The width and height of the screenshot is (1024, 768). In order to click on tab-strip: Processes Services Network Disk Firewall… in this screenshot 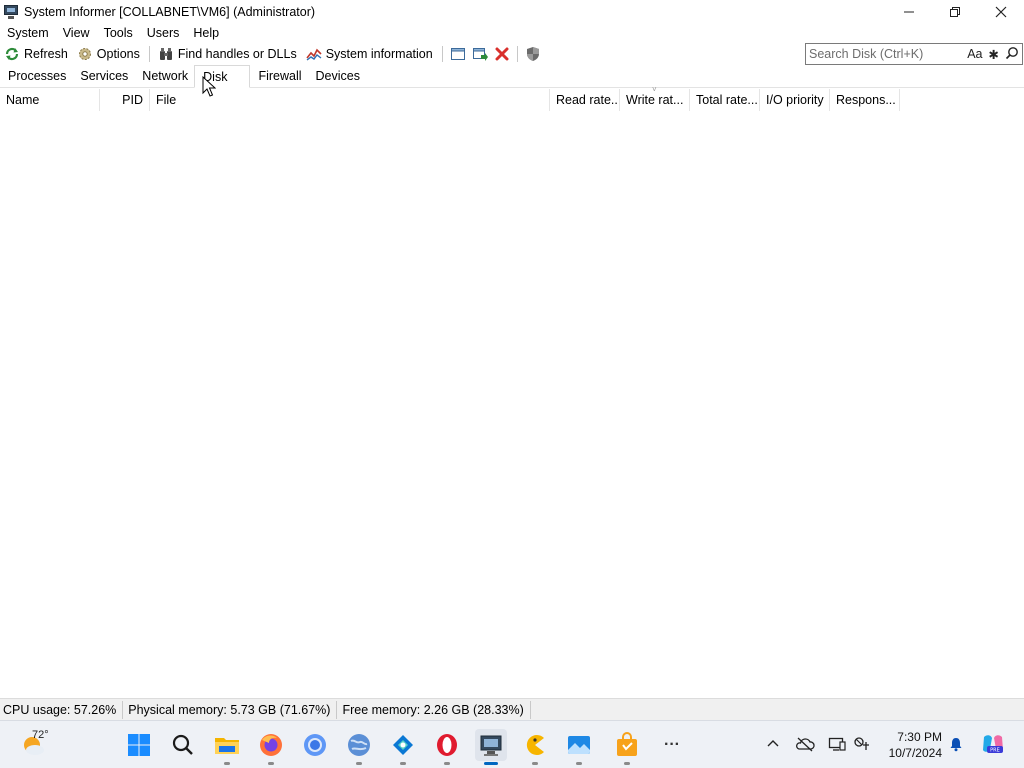, I will do `click(512, 76)`.